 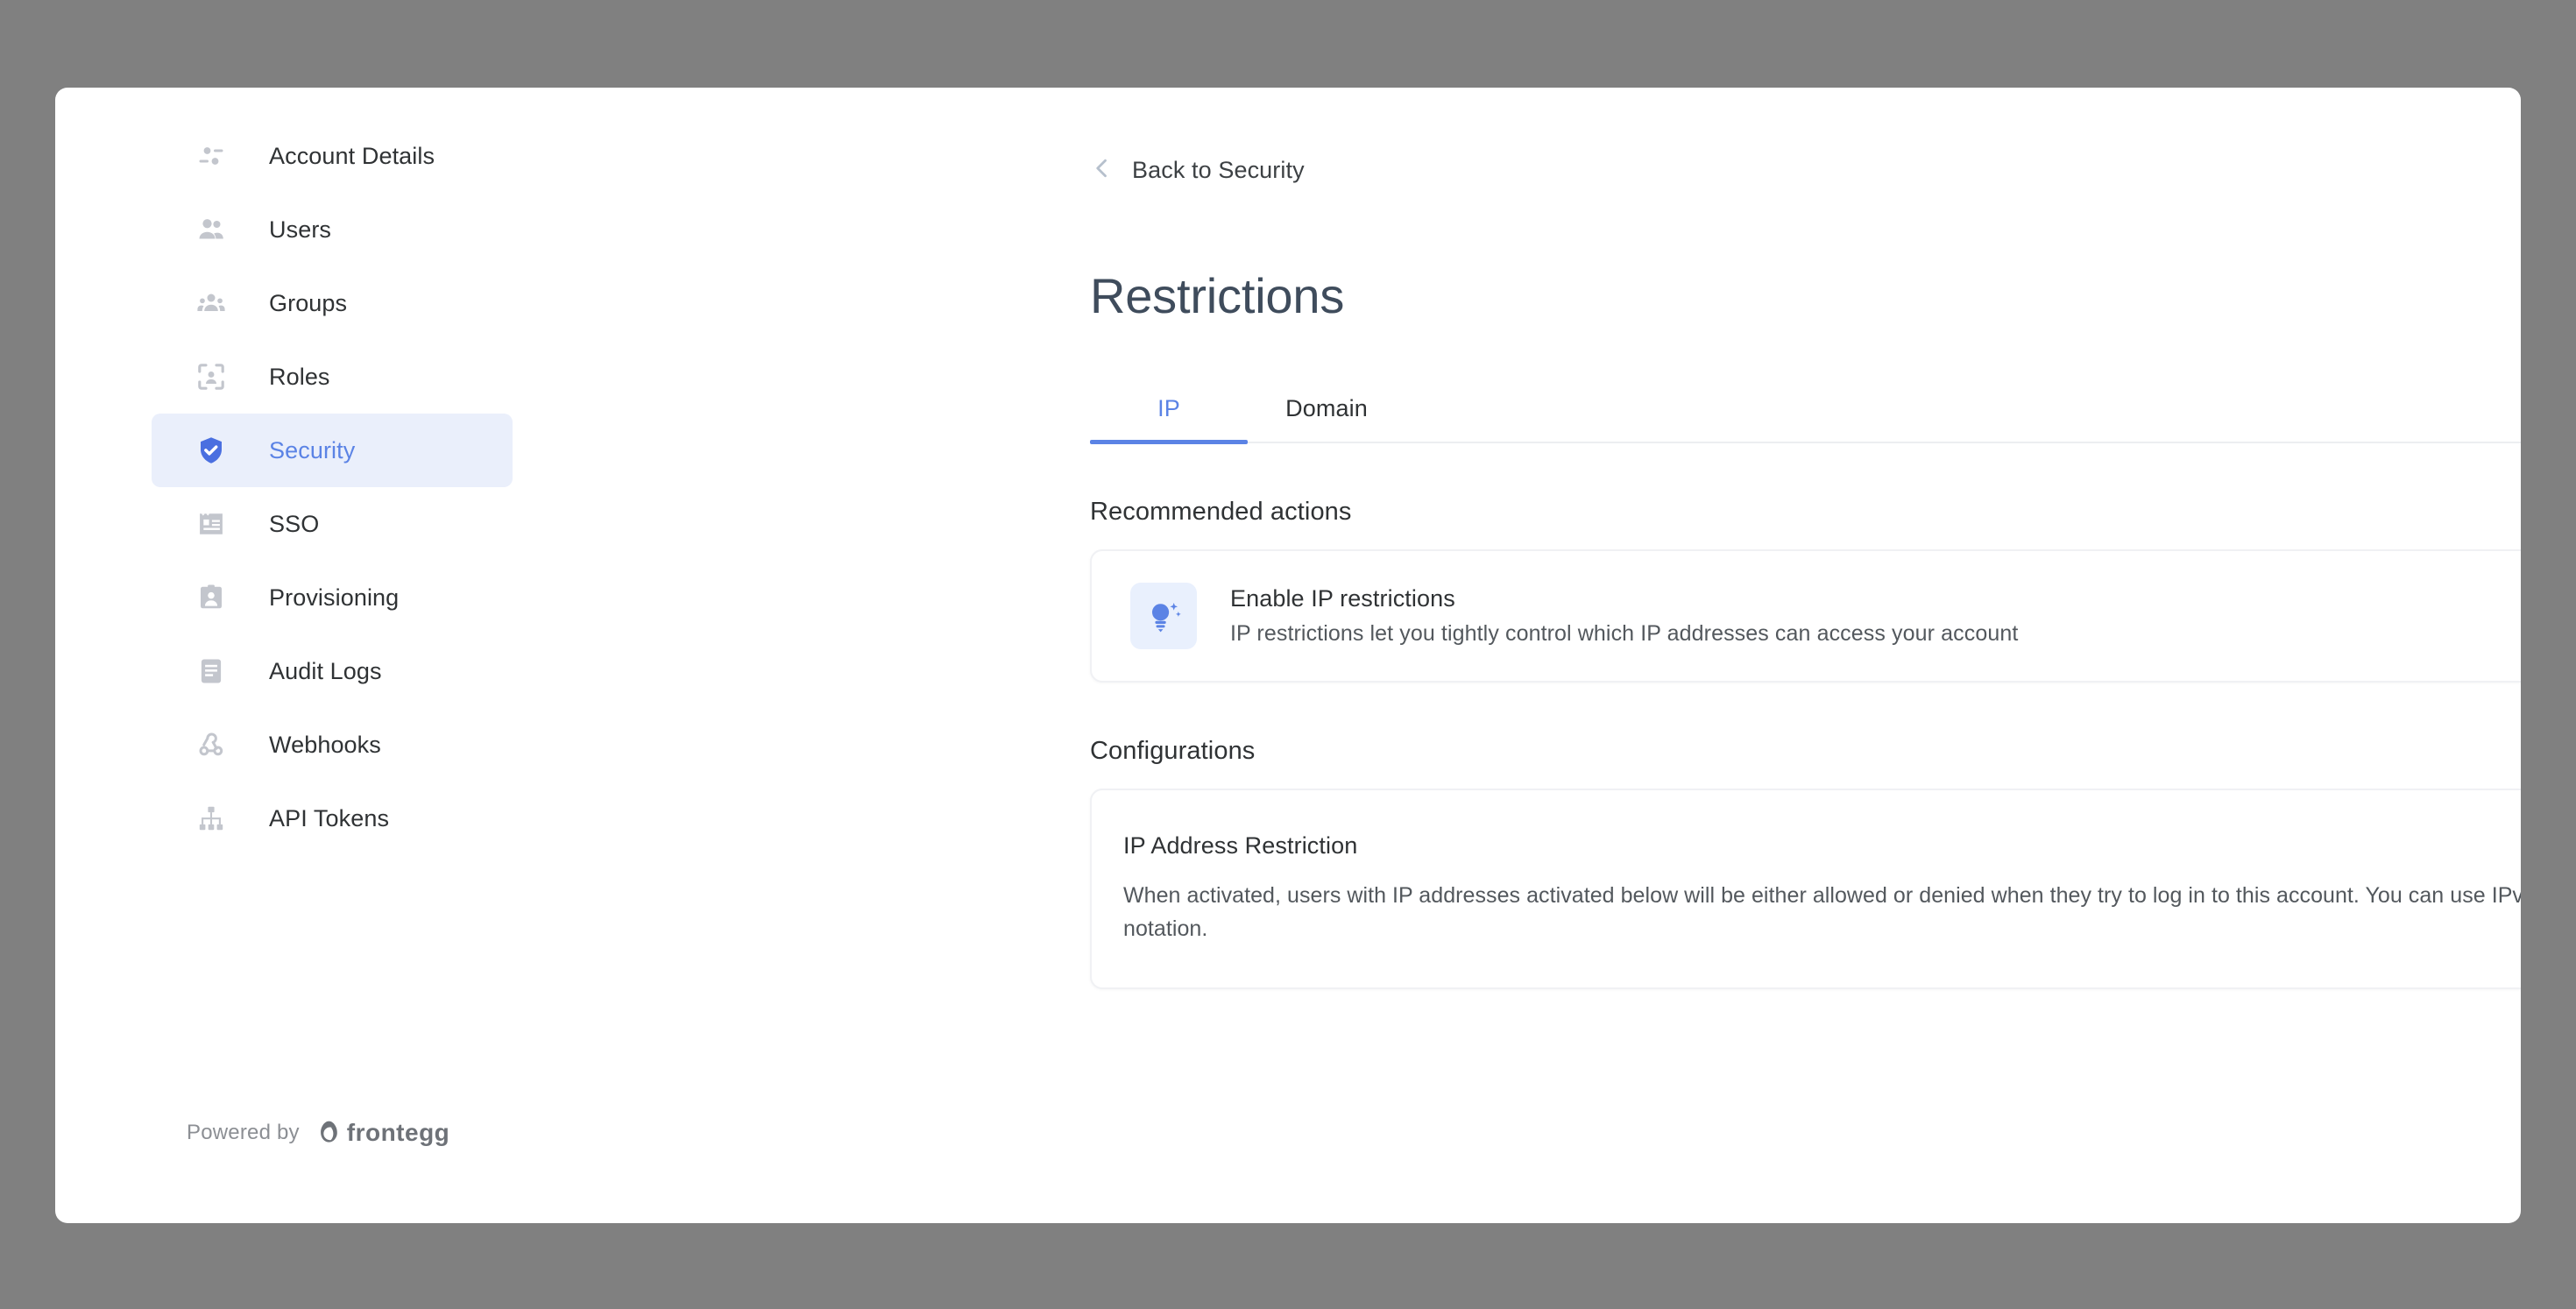 What do you see at coordinates (1342, 598) in the screenshot?
I see `recommended-card-title: Enable IP restrictions` at bounding box center [1342, 598].